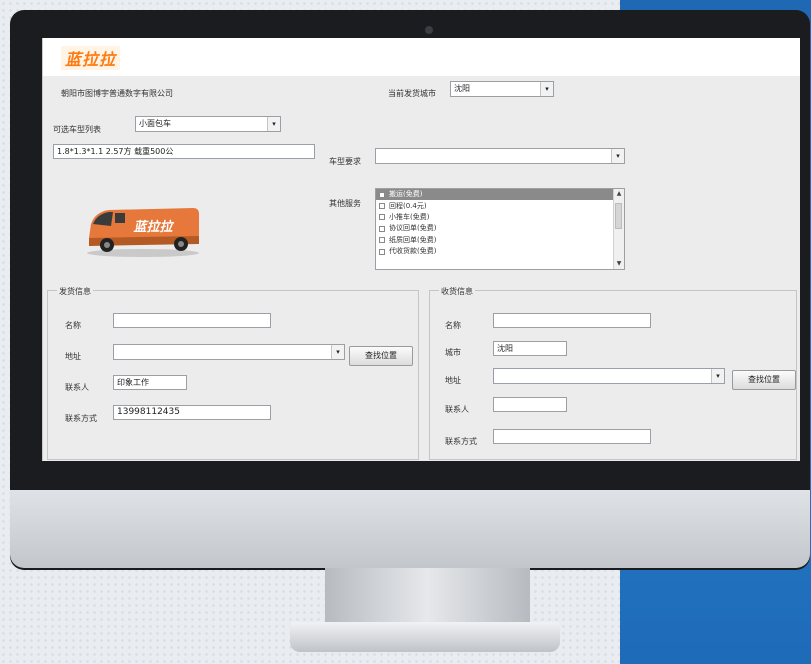 The height and width of the screenshot is (664, 811). Describe the element at coordinates (208, 124) in the screenshot. I see `vehicle-type-select: 小面包车 ▾` at that location.